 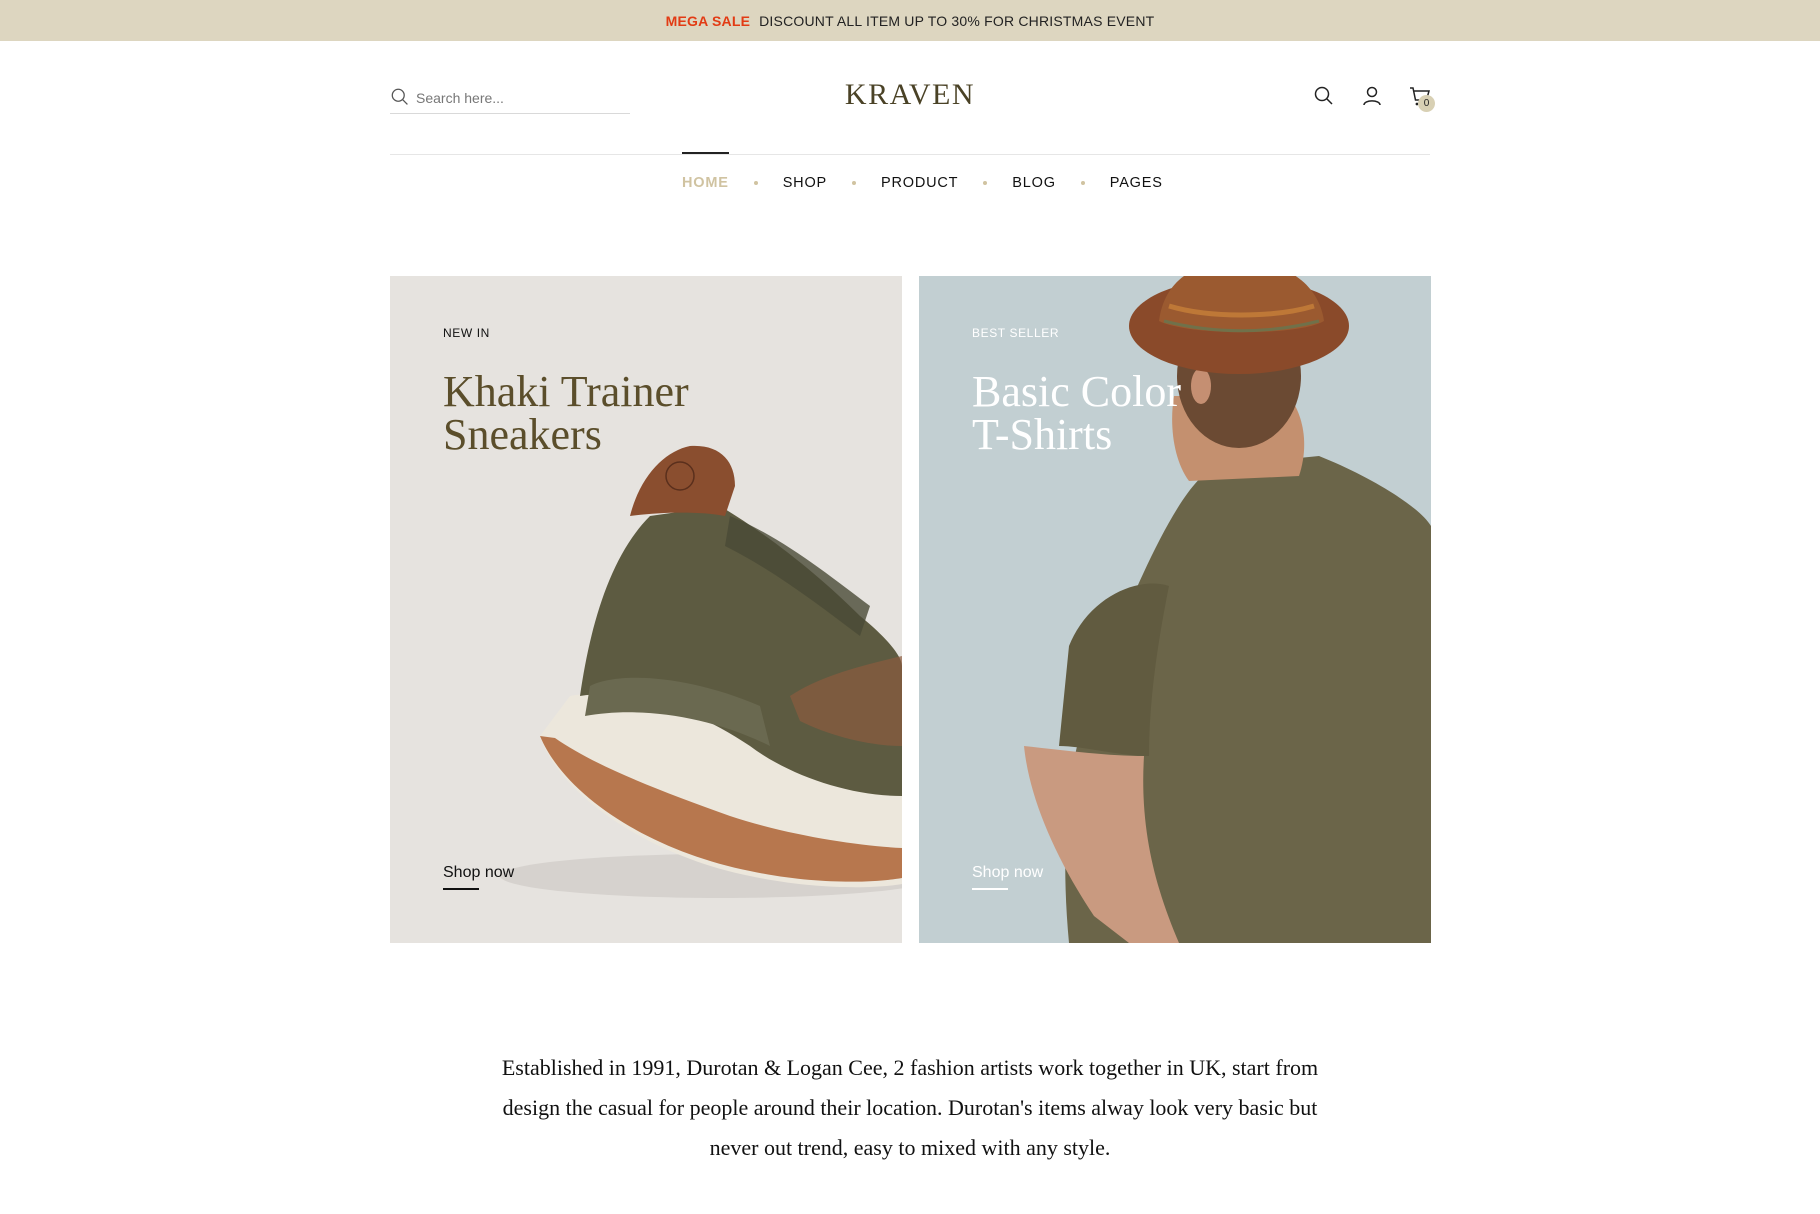 I want to click on banner-title-line: Basic Color, so click(x=1076, y=391).